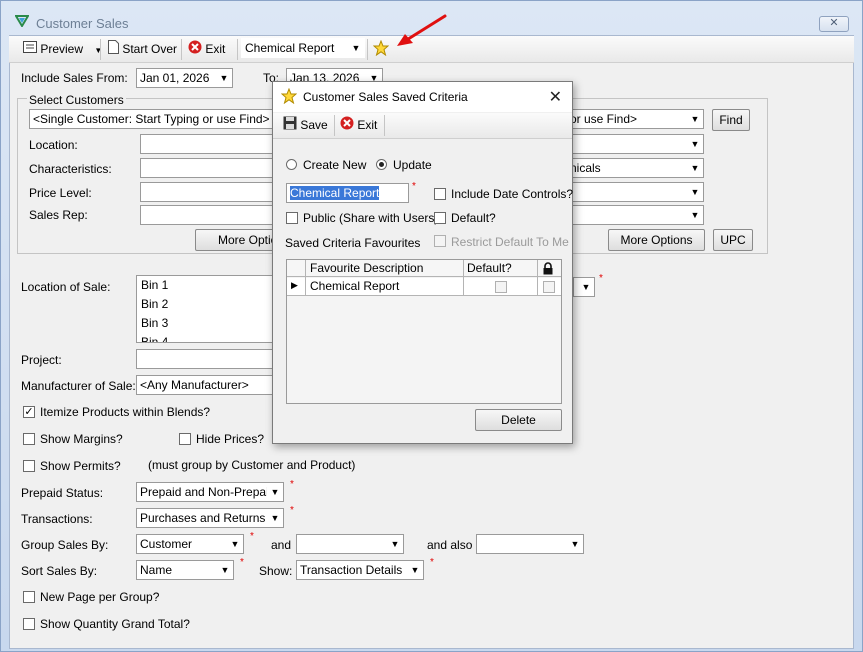 This screenshot has width=863, height=652. I want to click on start-over-button: Start Over, so click(142, 49).